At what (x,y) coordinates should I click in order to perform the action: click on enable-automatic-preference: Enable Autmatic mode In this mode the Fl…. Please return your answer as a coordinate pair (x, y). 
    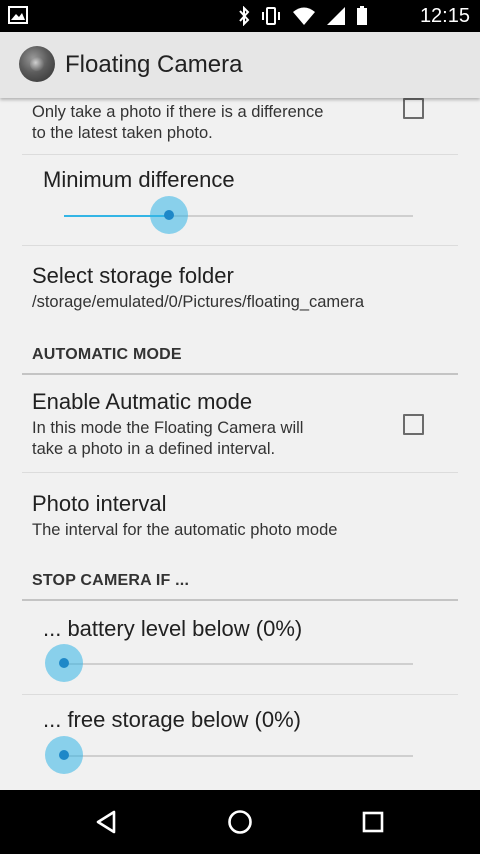
    Looking at the image, I should click on (245, 424).